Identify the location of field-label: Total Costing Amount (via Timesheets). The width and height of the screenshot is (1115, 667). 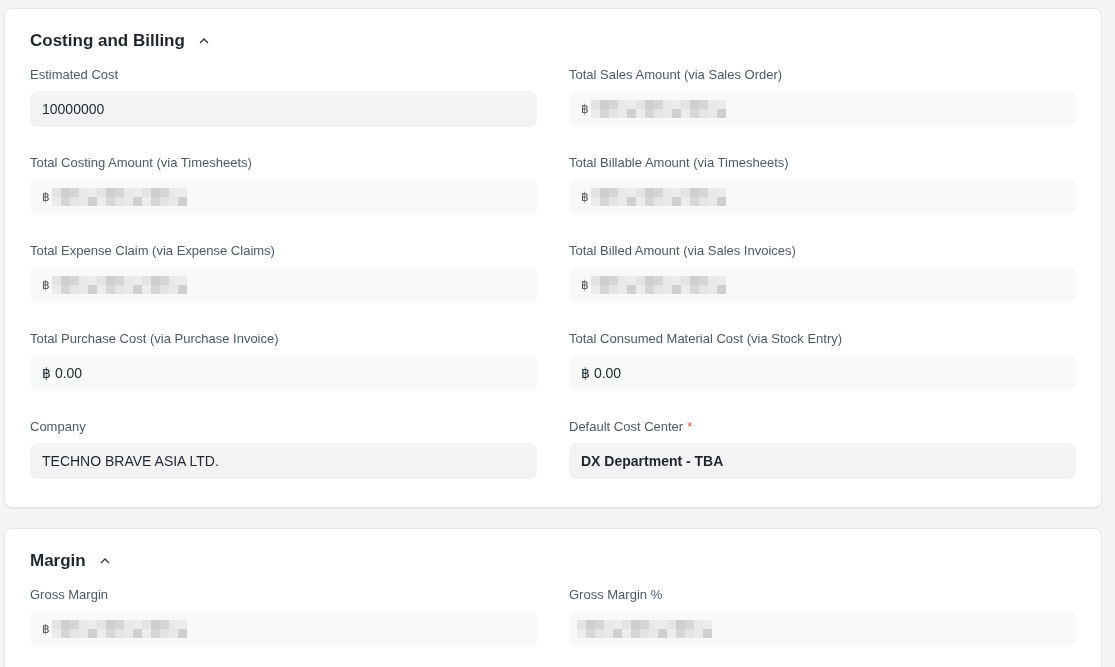
(141, 162).